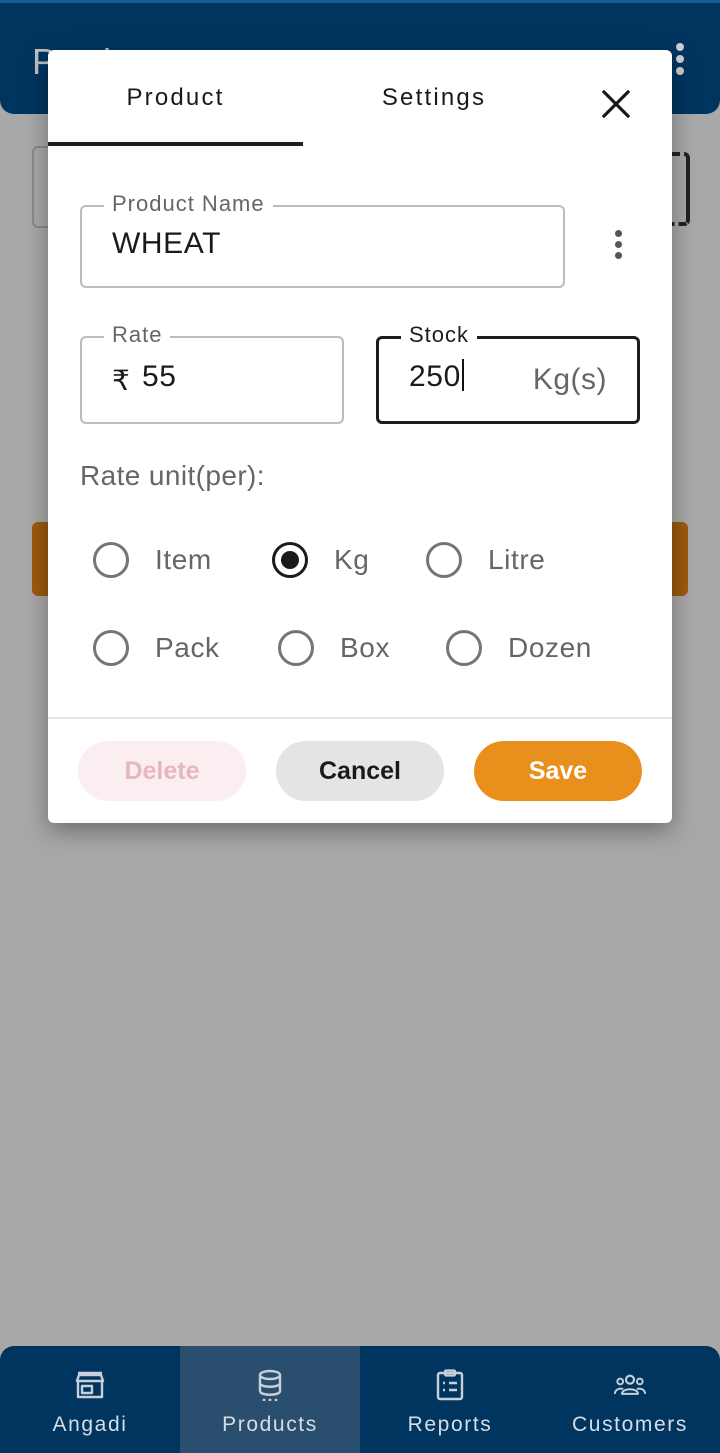 The image size is (720, 1453). I want to click on clipboard-list-icon, so click(450, 1385).